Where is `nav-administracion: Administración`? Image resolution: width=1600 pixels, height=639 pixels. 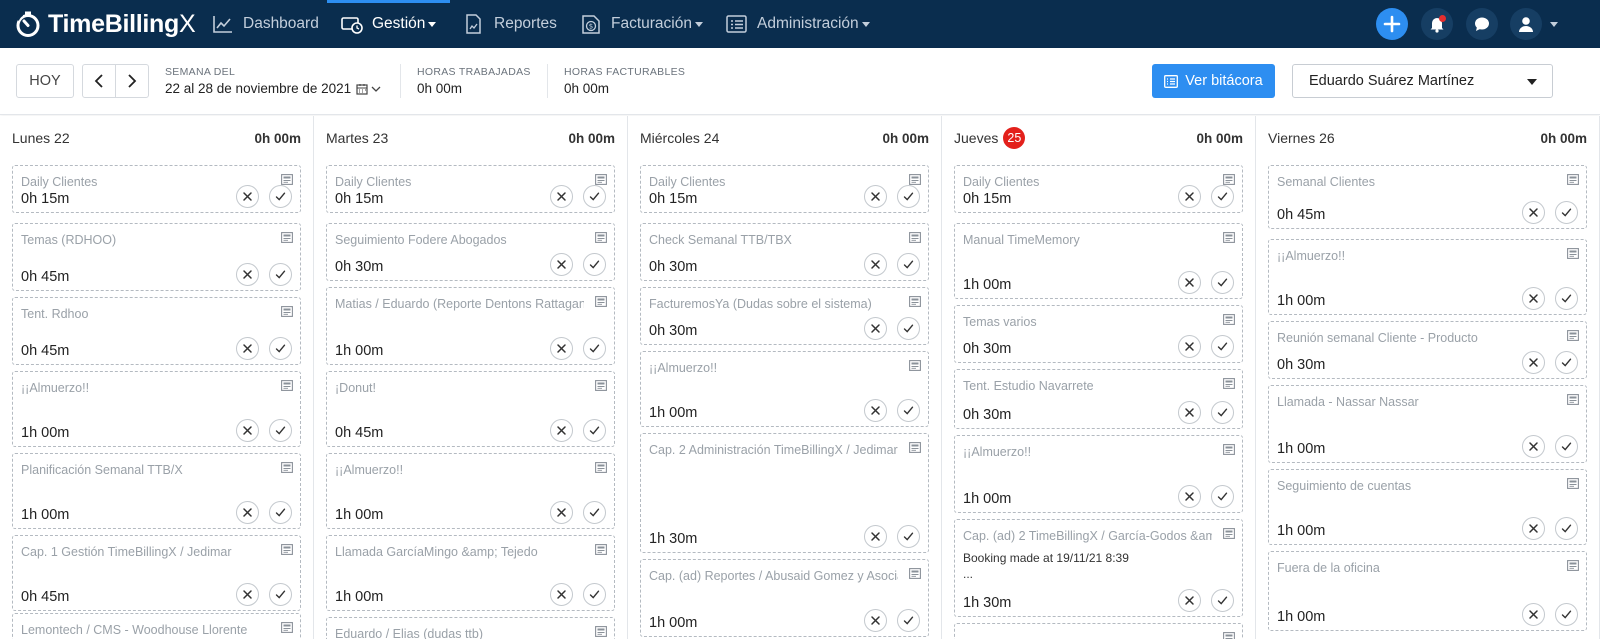 nav-administracion: Administración is located at coordinates (798, 24).